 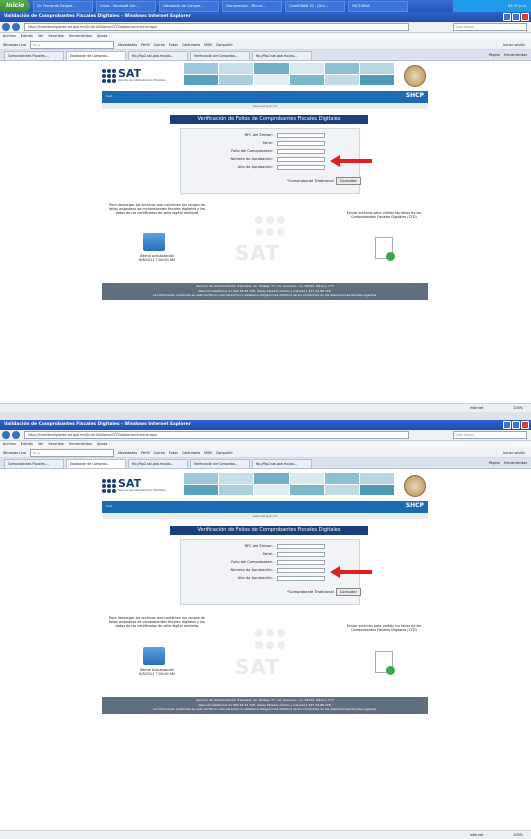 What do you see at coordinates (265, 507) in the screenshot?
I see `nav-bar: Salir SHCP` at bounding box center [265, 507].